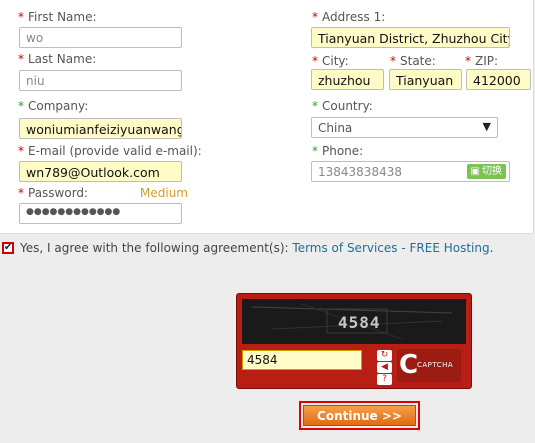 The image size is (535, 443). I want to click on zip-label: * ZIP:, so click(482, 61).